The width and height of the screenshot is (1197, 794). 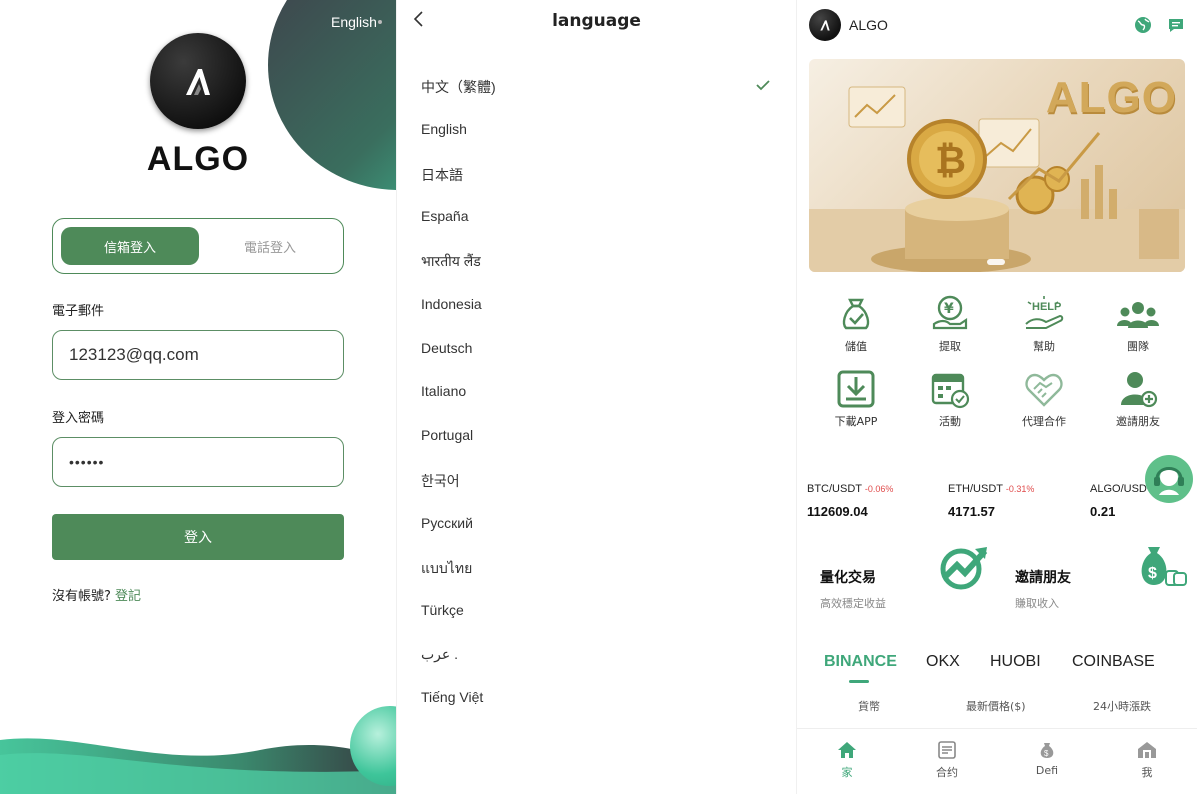 What do you see at coordinates (1147, 772) in the screenshot?
I see `tab-me-label: 我` at bounding box center [1147, 772].